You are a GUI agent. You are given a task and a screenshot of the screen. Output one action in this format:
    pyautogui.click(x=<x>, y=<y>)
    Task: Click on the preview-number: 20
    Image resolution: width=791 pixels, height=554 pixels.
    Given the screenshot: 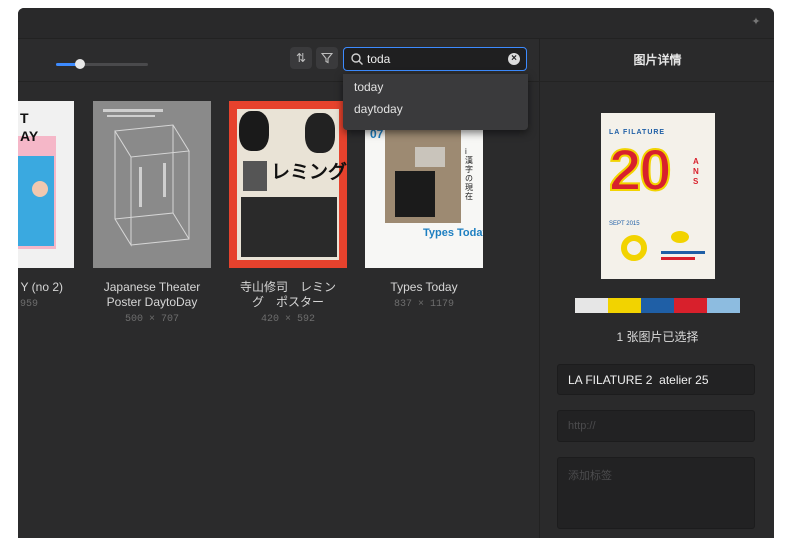 What is the action you would take?
    pyautogui.click(x=640, y=170)
    